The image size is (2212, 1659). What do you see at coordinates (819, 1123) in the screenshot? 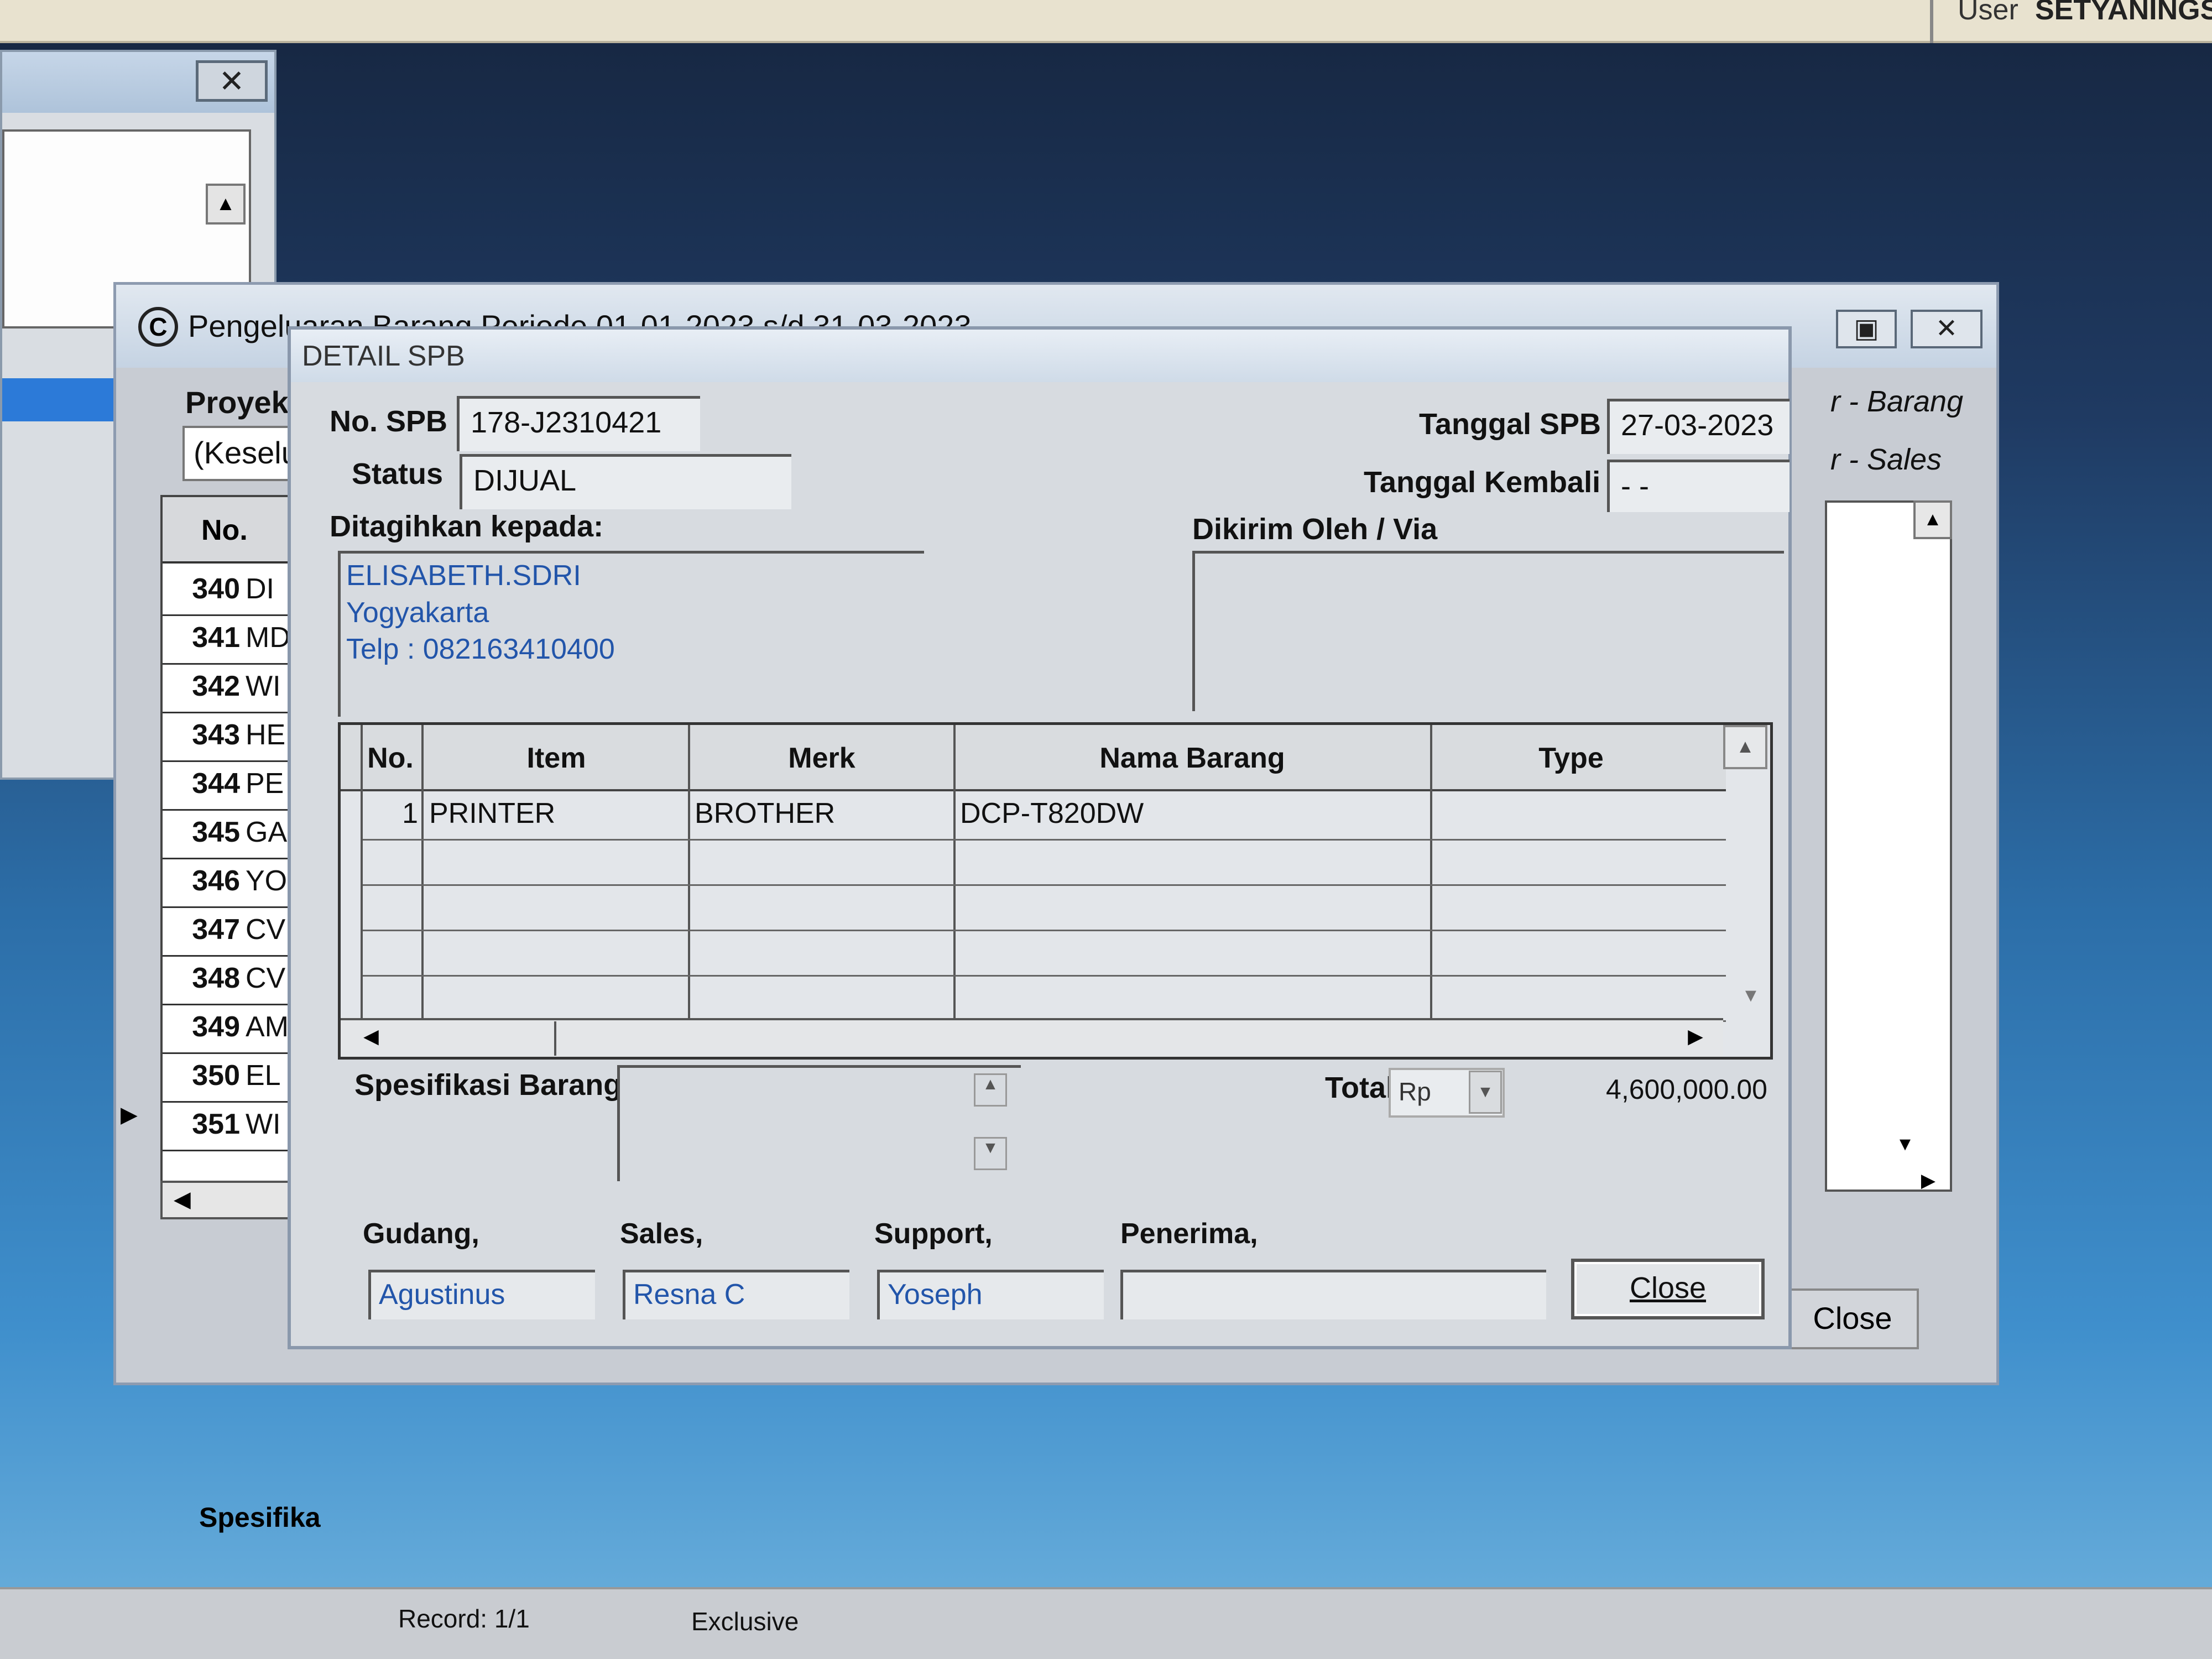
I see `spesifikasi-barang-textarea` at bounding box center [819, 1123].